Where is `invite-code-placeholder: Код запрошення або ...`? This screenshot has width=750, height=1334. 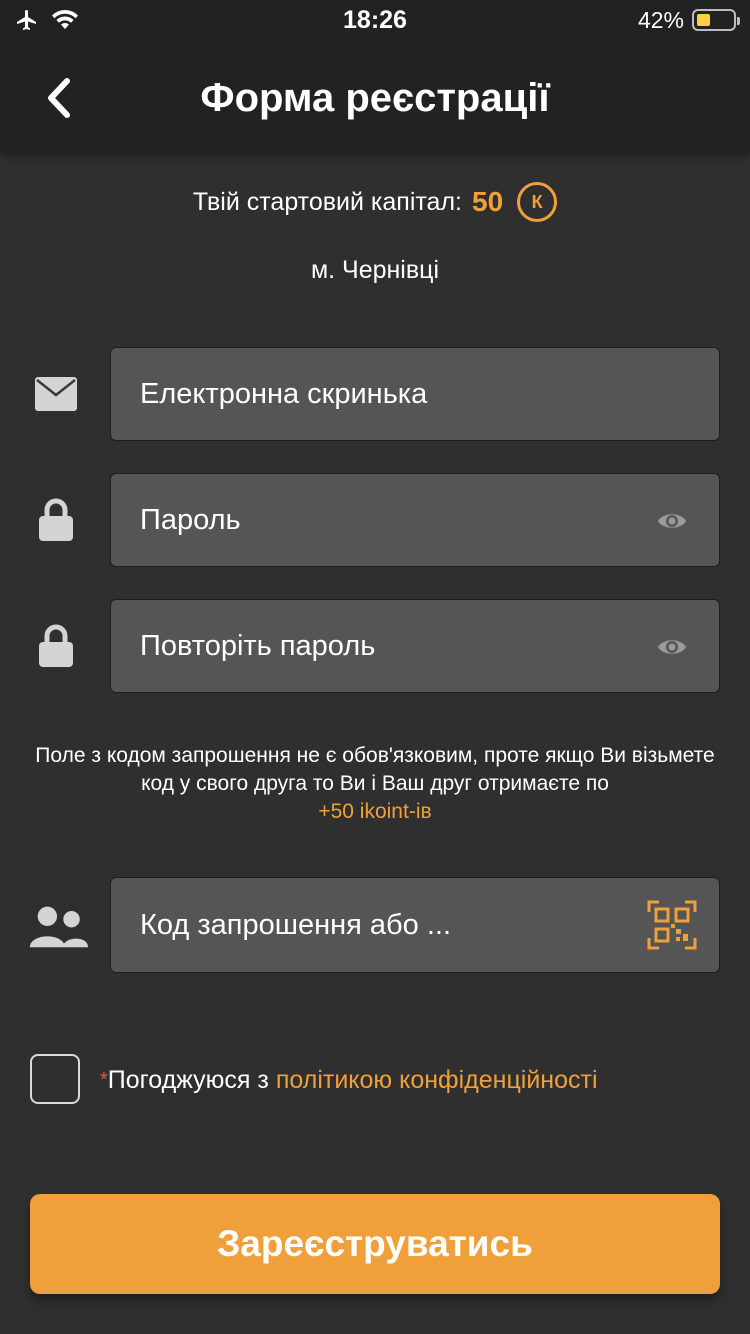 invite-code-placeholder: Код запрошення або ... is located at coordinates (296, 924).